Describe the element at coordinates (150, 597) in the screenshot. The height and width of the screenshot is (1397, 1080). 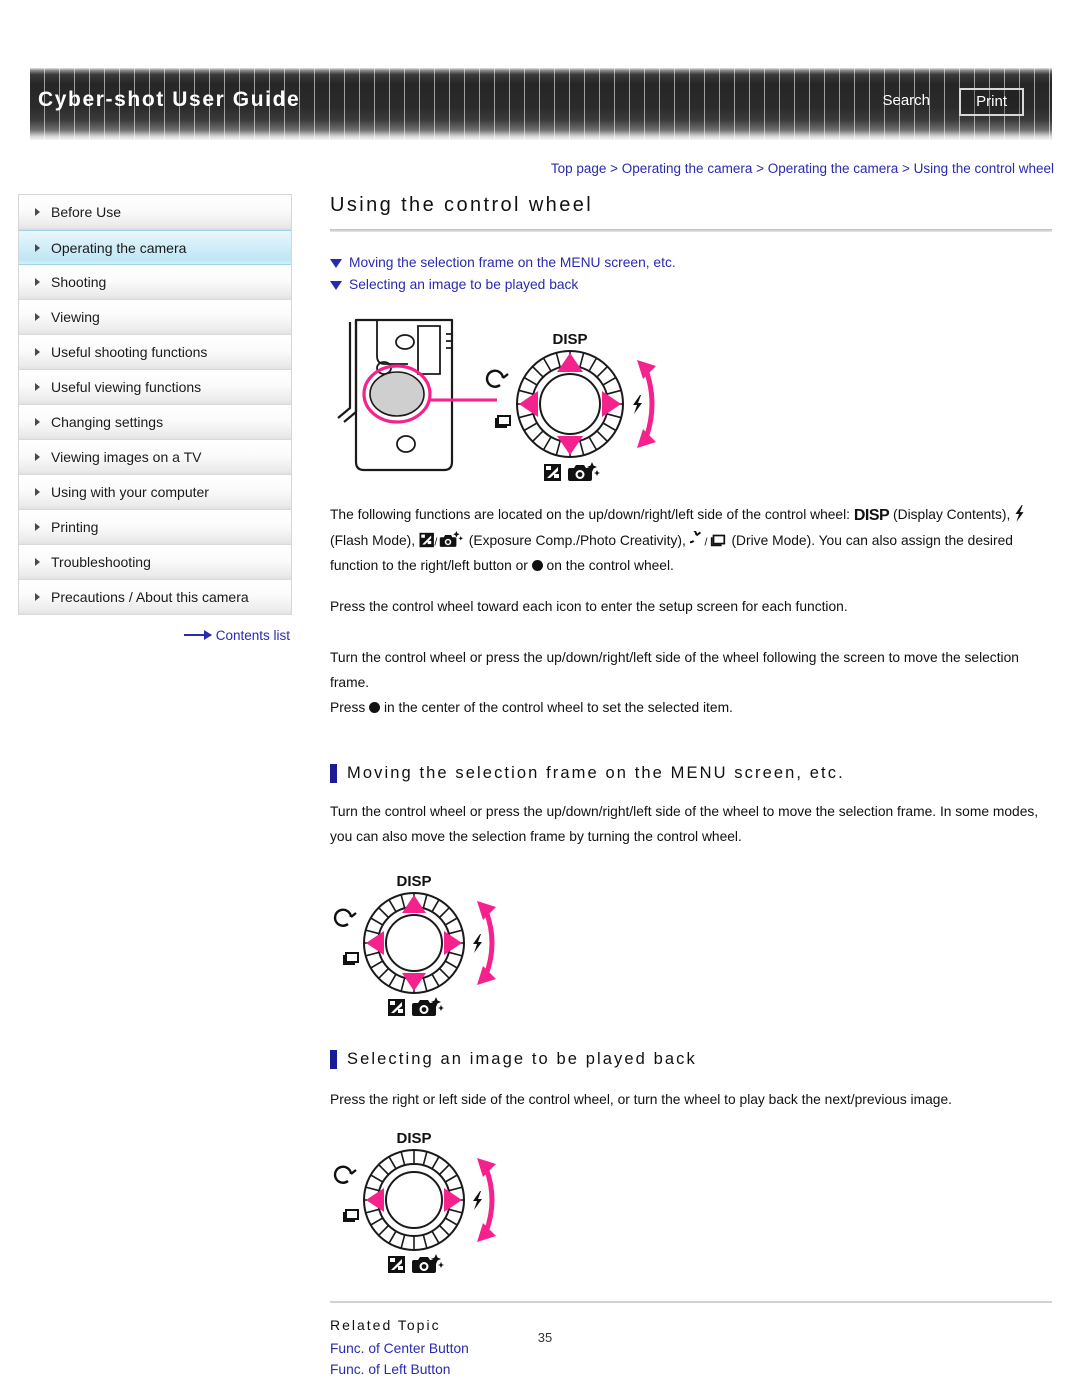
I see `sidebar-item-label: Precautions / About this camera` at that location.